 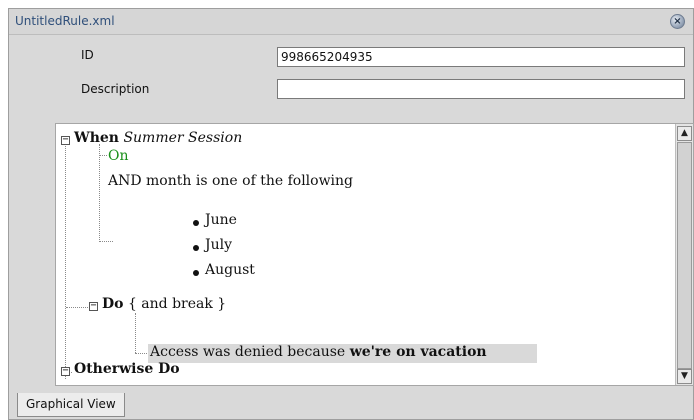 I want to click on do-node: Do { and break }, so click(x=164, y=304).